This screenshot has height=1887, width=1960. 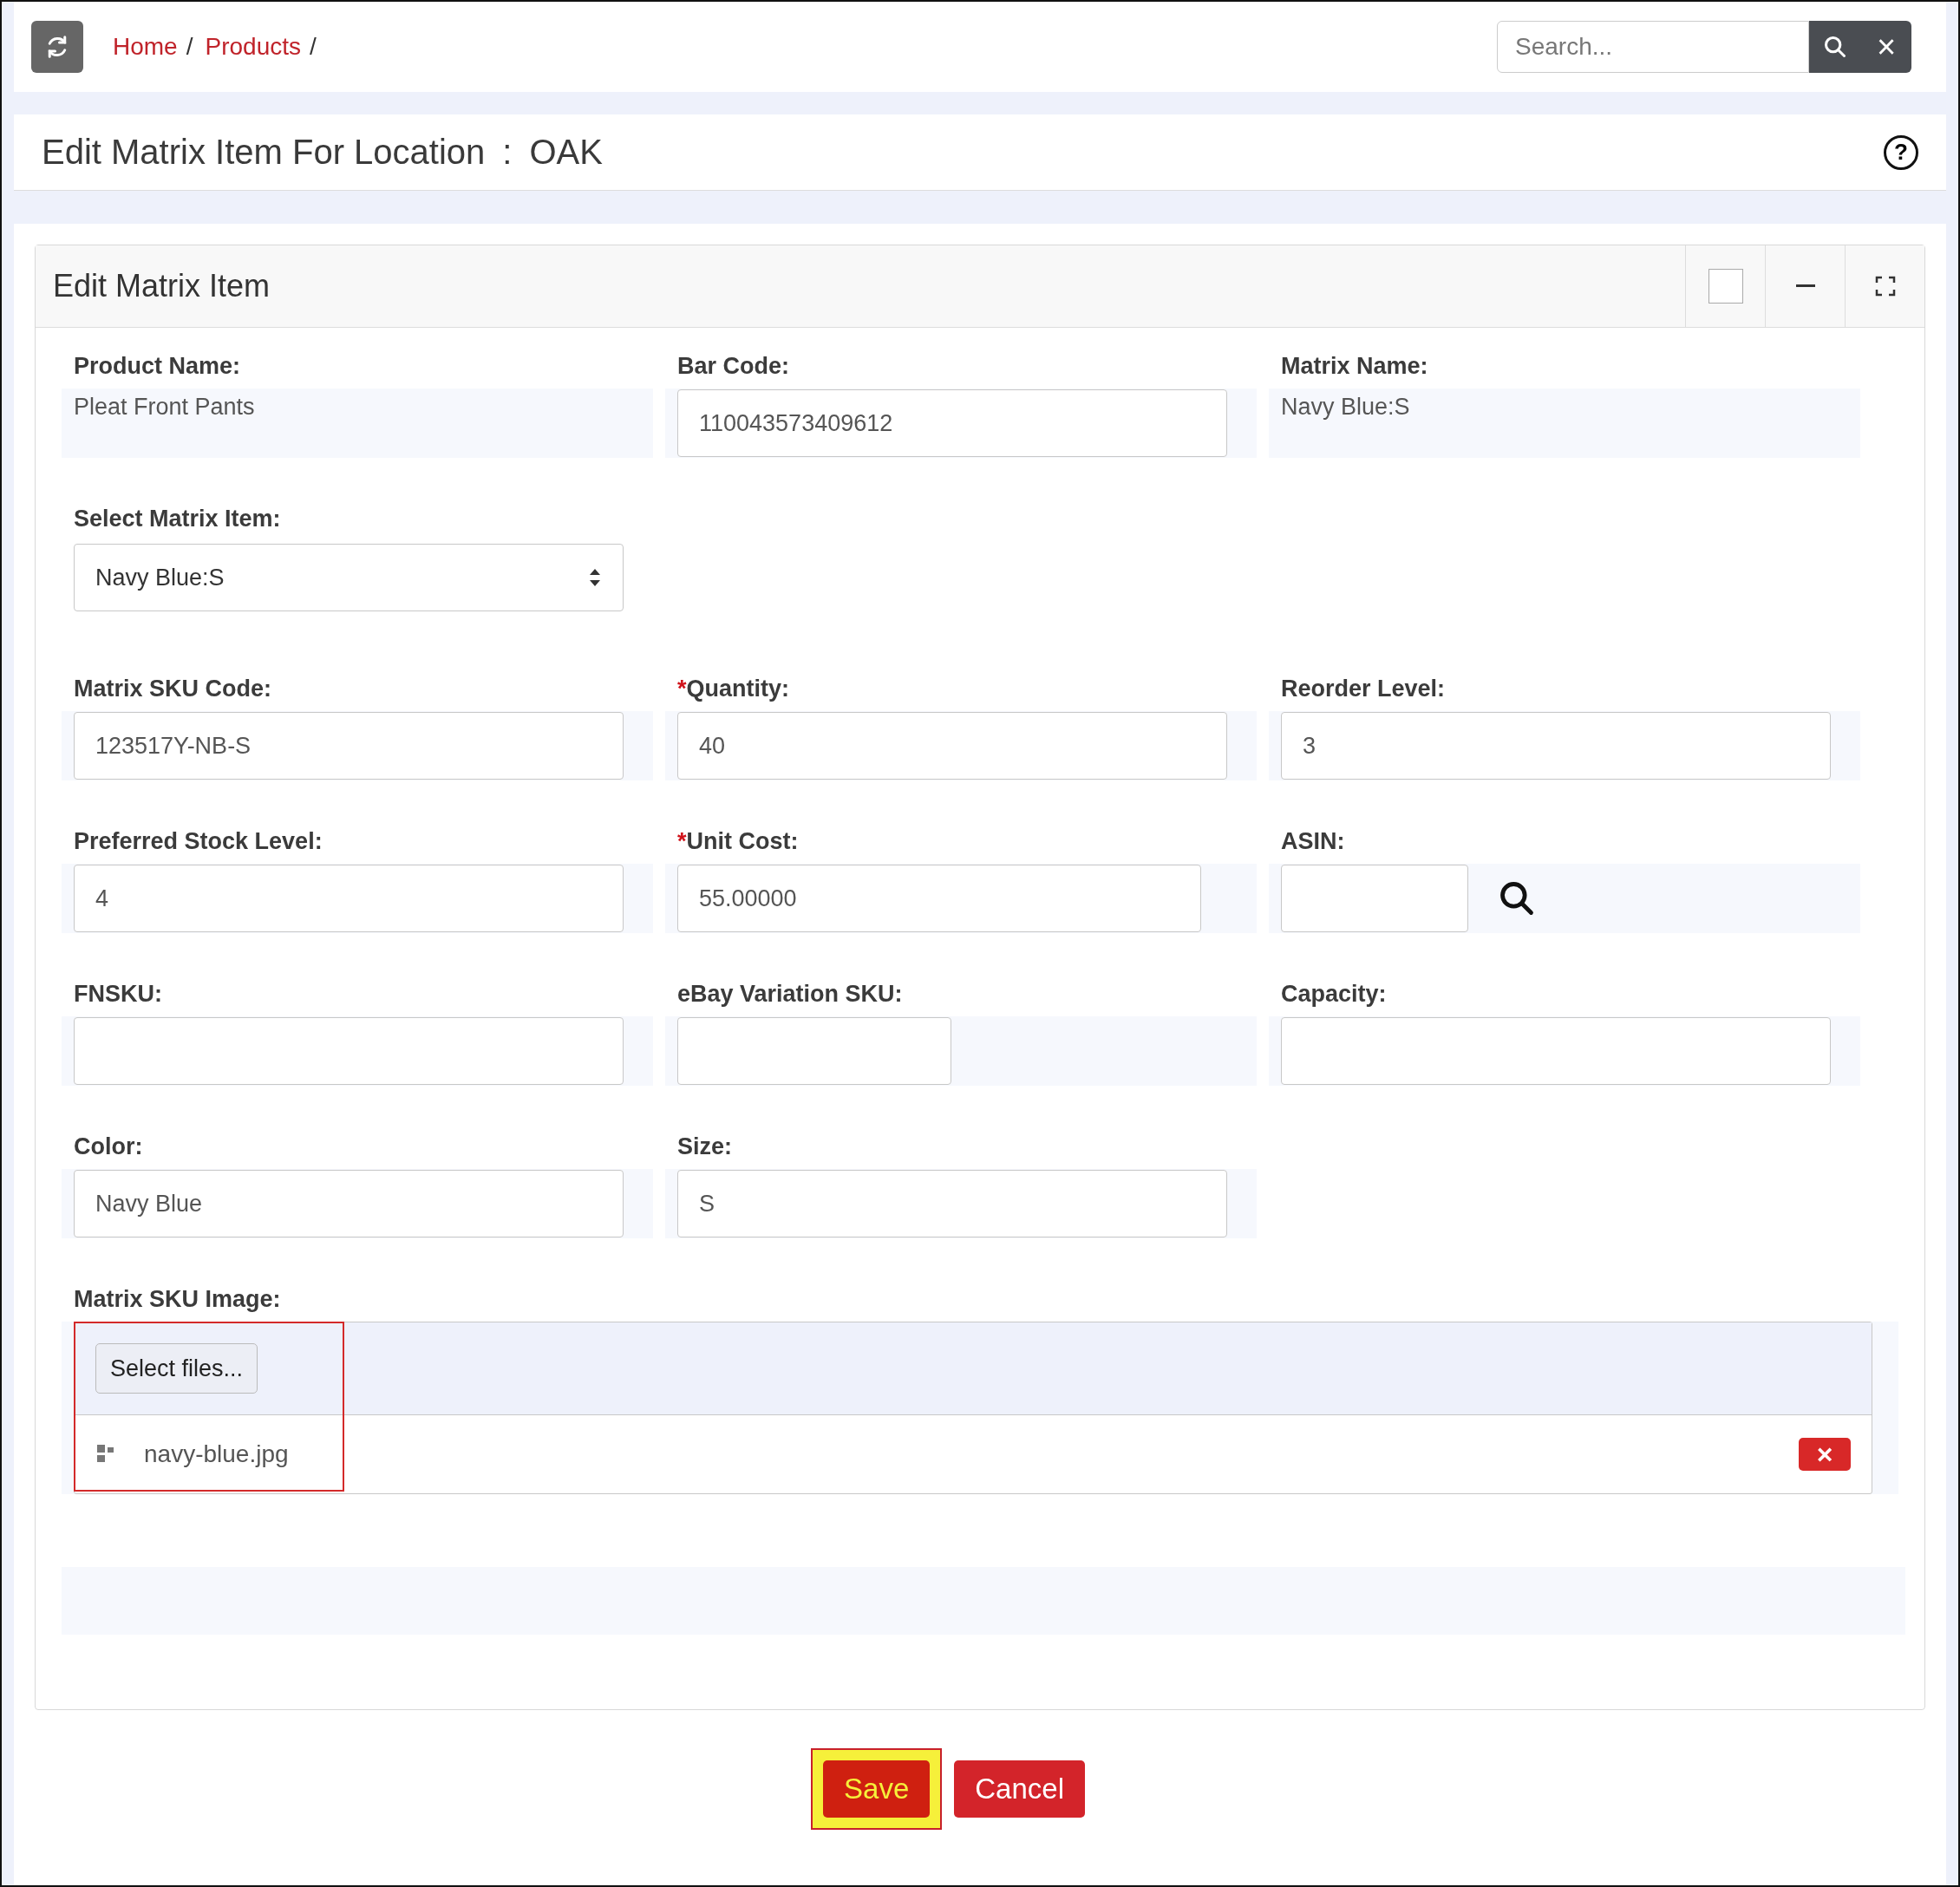 I want to click on square-icon, so click(x=1725, y=286).